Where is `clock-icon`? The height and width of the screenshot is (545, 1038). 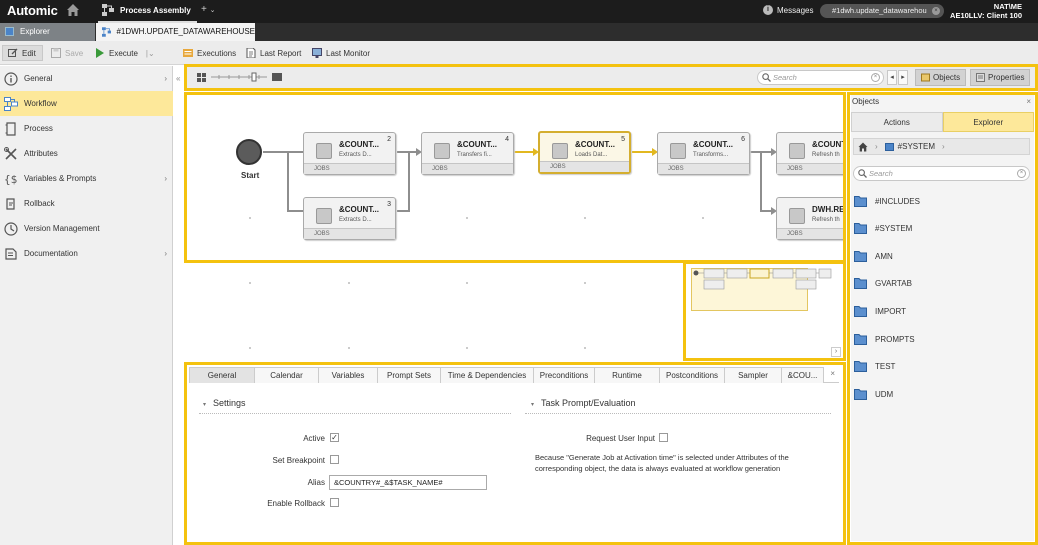
clock-icon is located at coordinates (11, 228).